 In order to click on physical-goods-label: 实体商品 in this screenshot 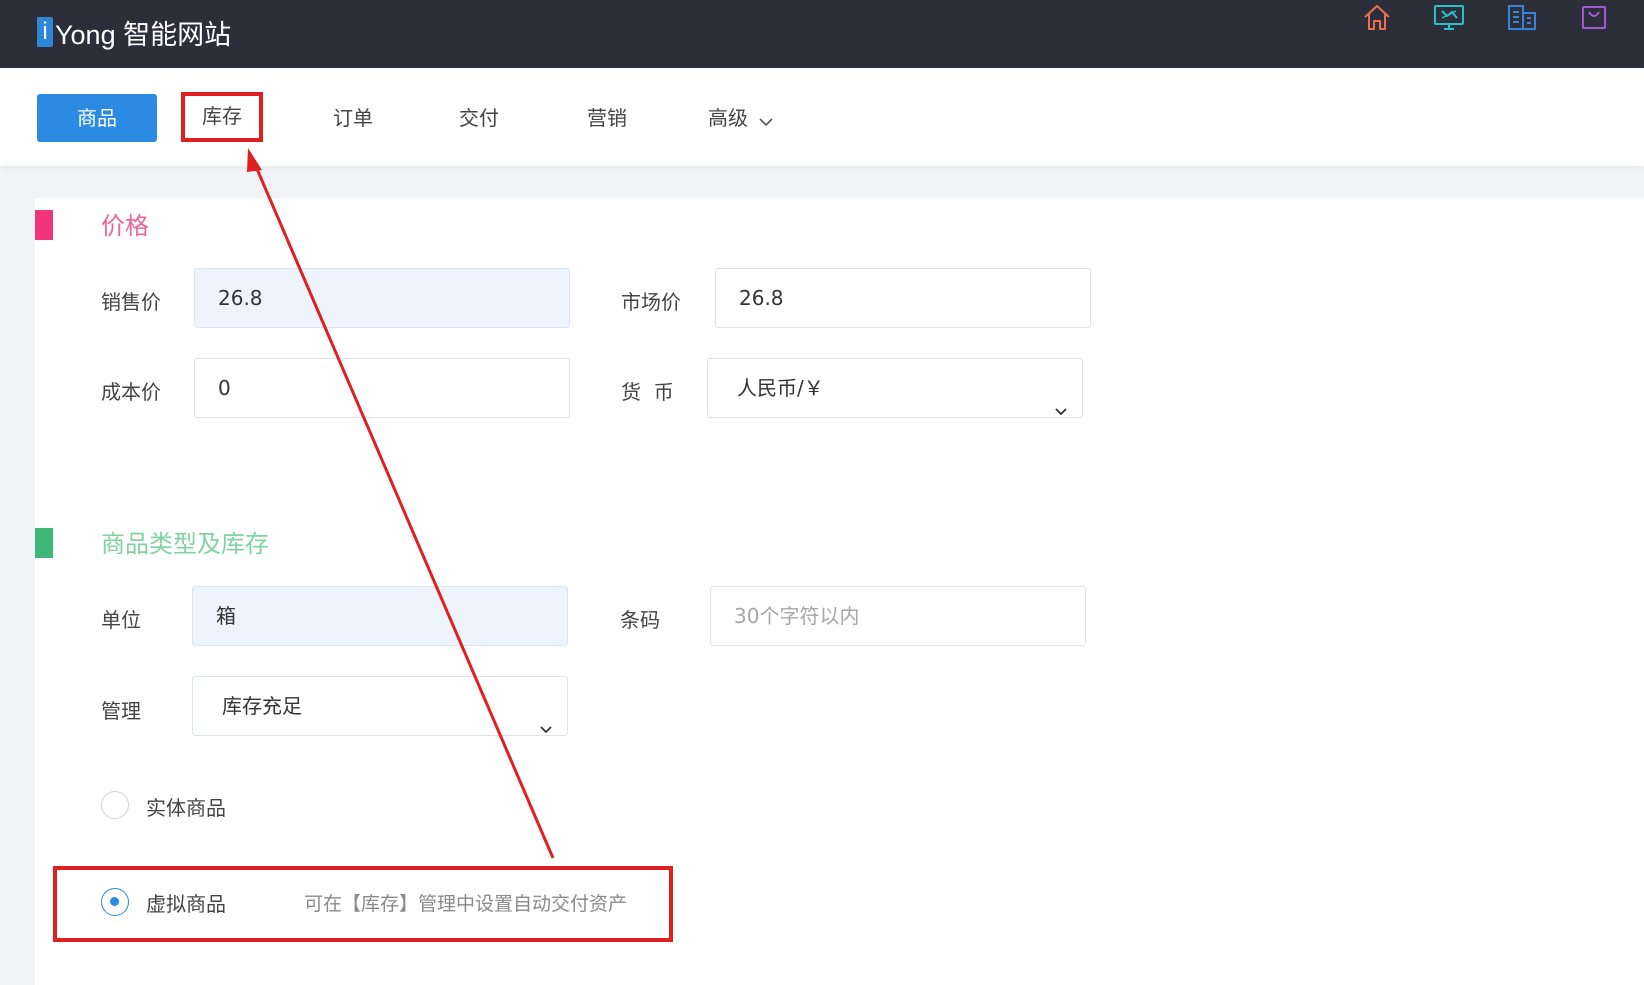, I will do `click(186, 806)`.